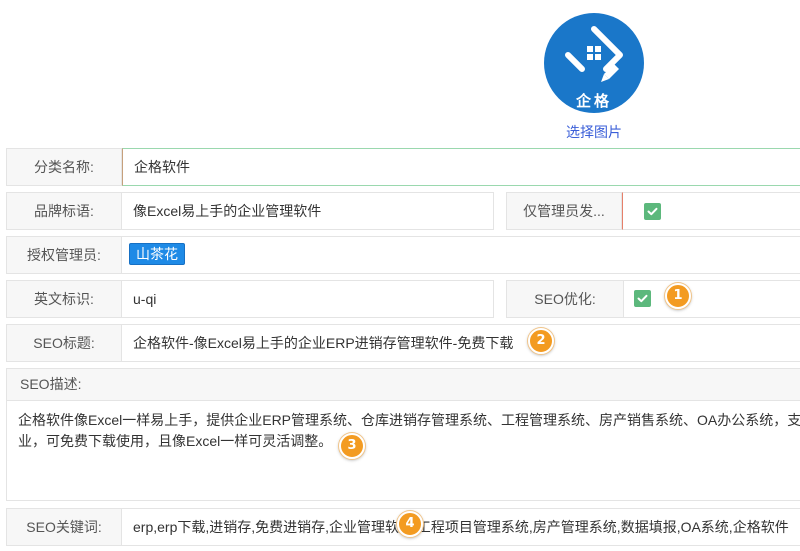  Describe the element at coordinates (593, 101) in the screenshot. I see `logo-text: 企格` at that location.